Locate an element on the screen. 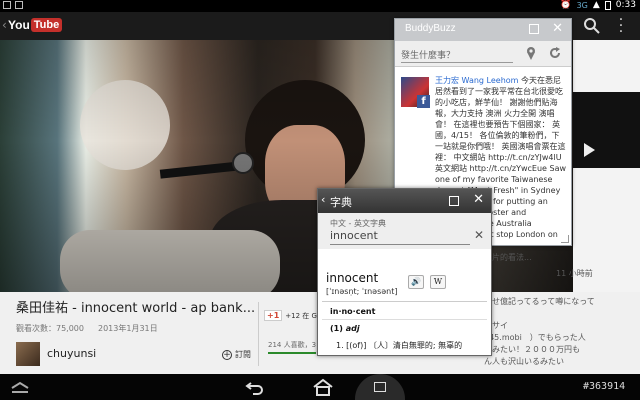  compose-underline is located at coordinates (457, 62).